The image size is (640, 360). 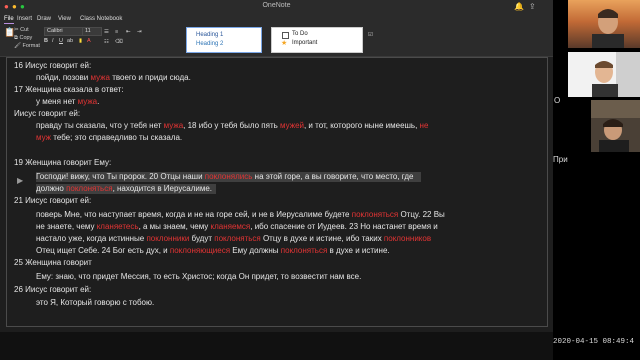 What do you see at coordinates (61, 41) in the screenshot?
I see `underline-button: U` at bounding box center [61, 41].